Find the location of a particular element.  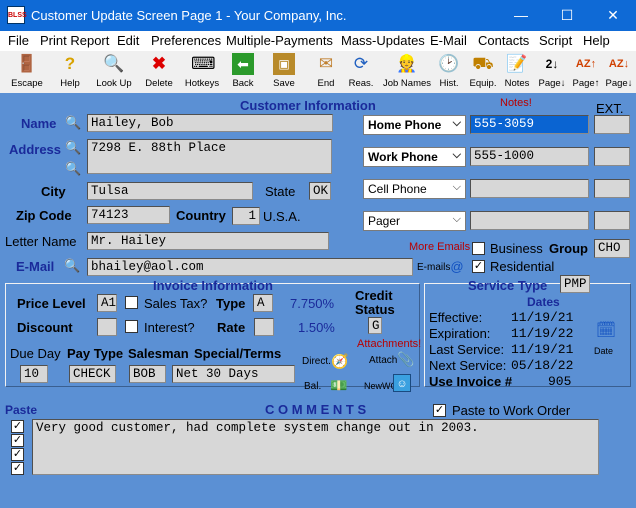

page-down-button: 2↓ Page↓ is located at coordinates (552, 72).